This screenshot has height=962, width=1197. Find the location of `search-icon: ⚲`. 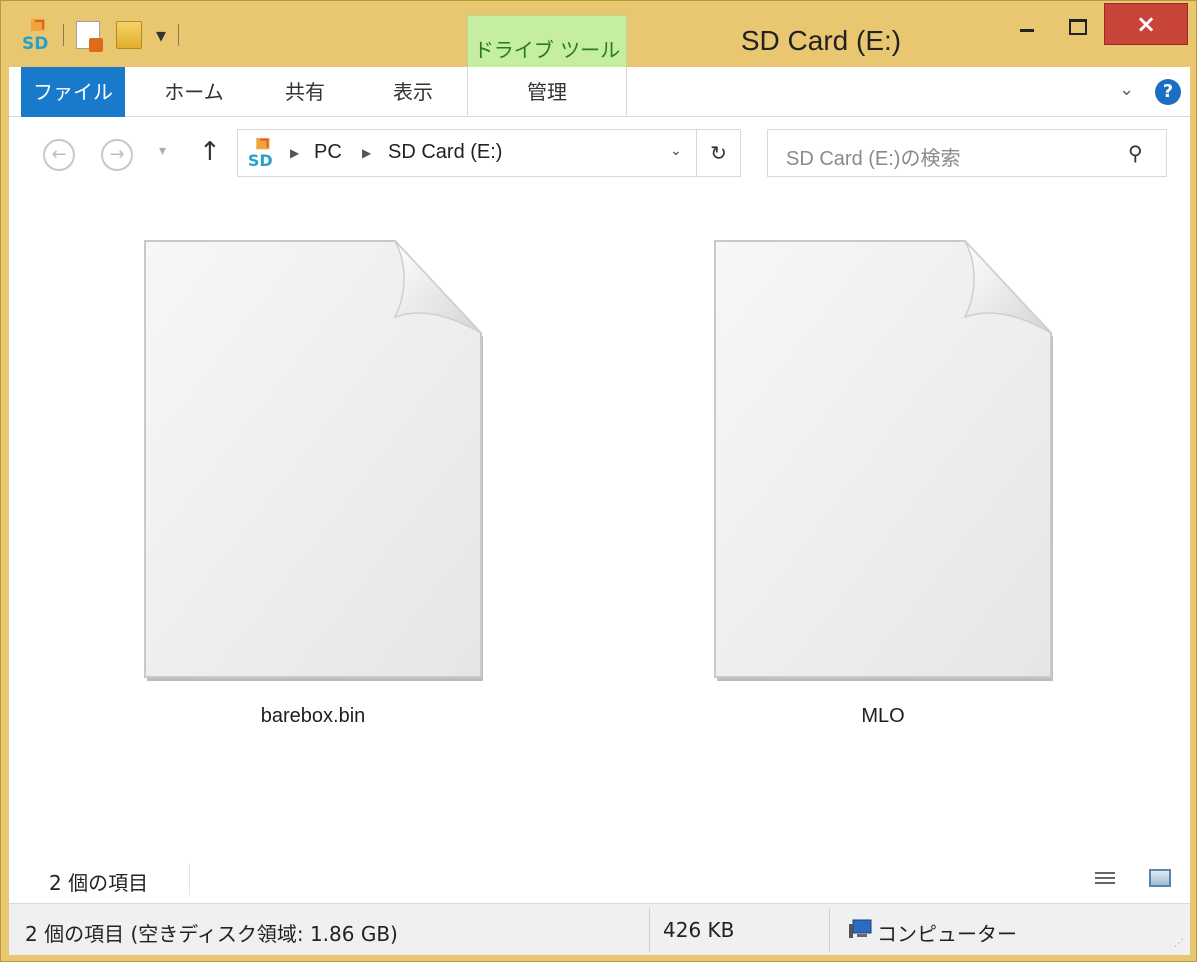

search-icon: ⚲ is located at coordinates (1135, 153).